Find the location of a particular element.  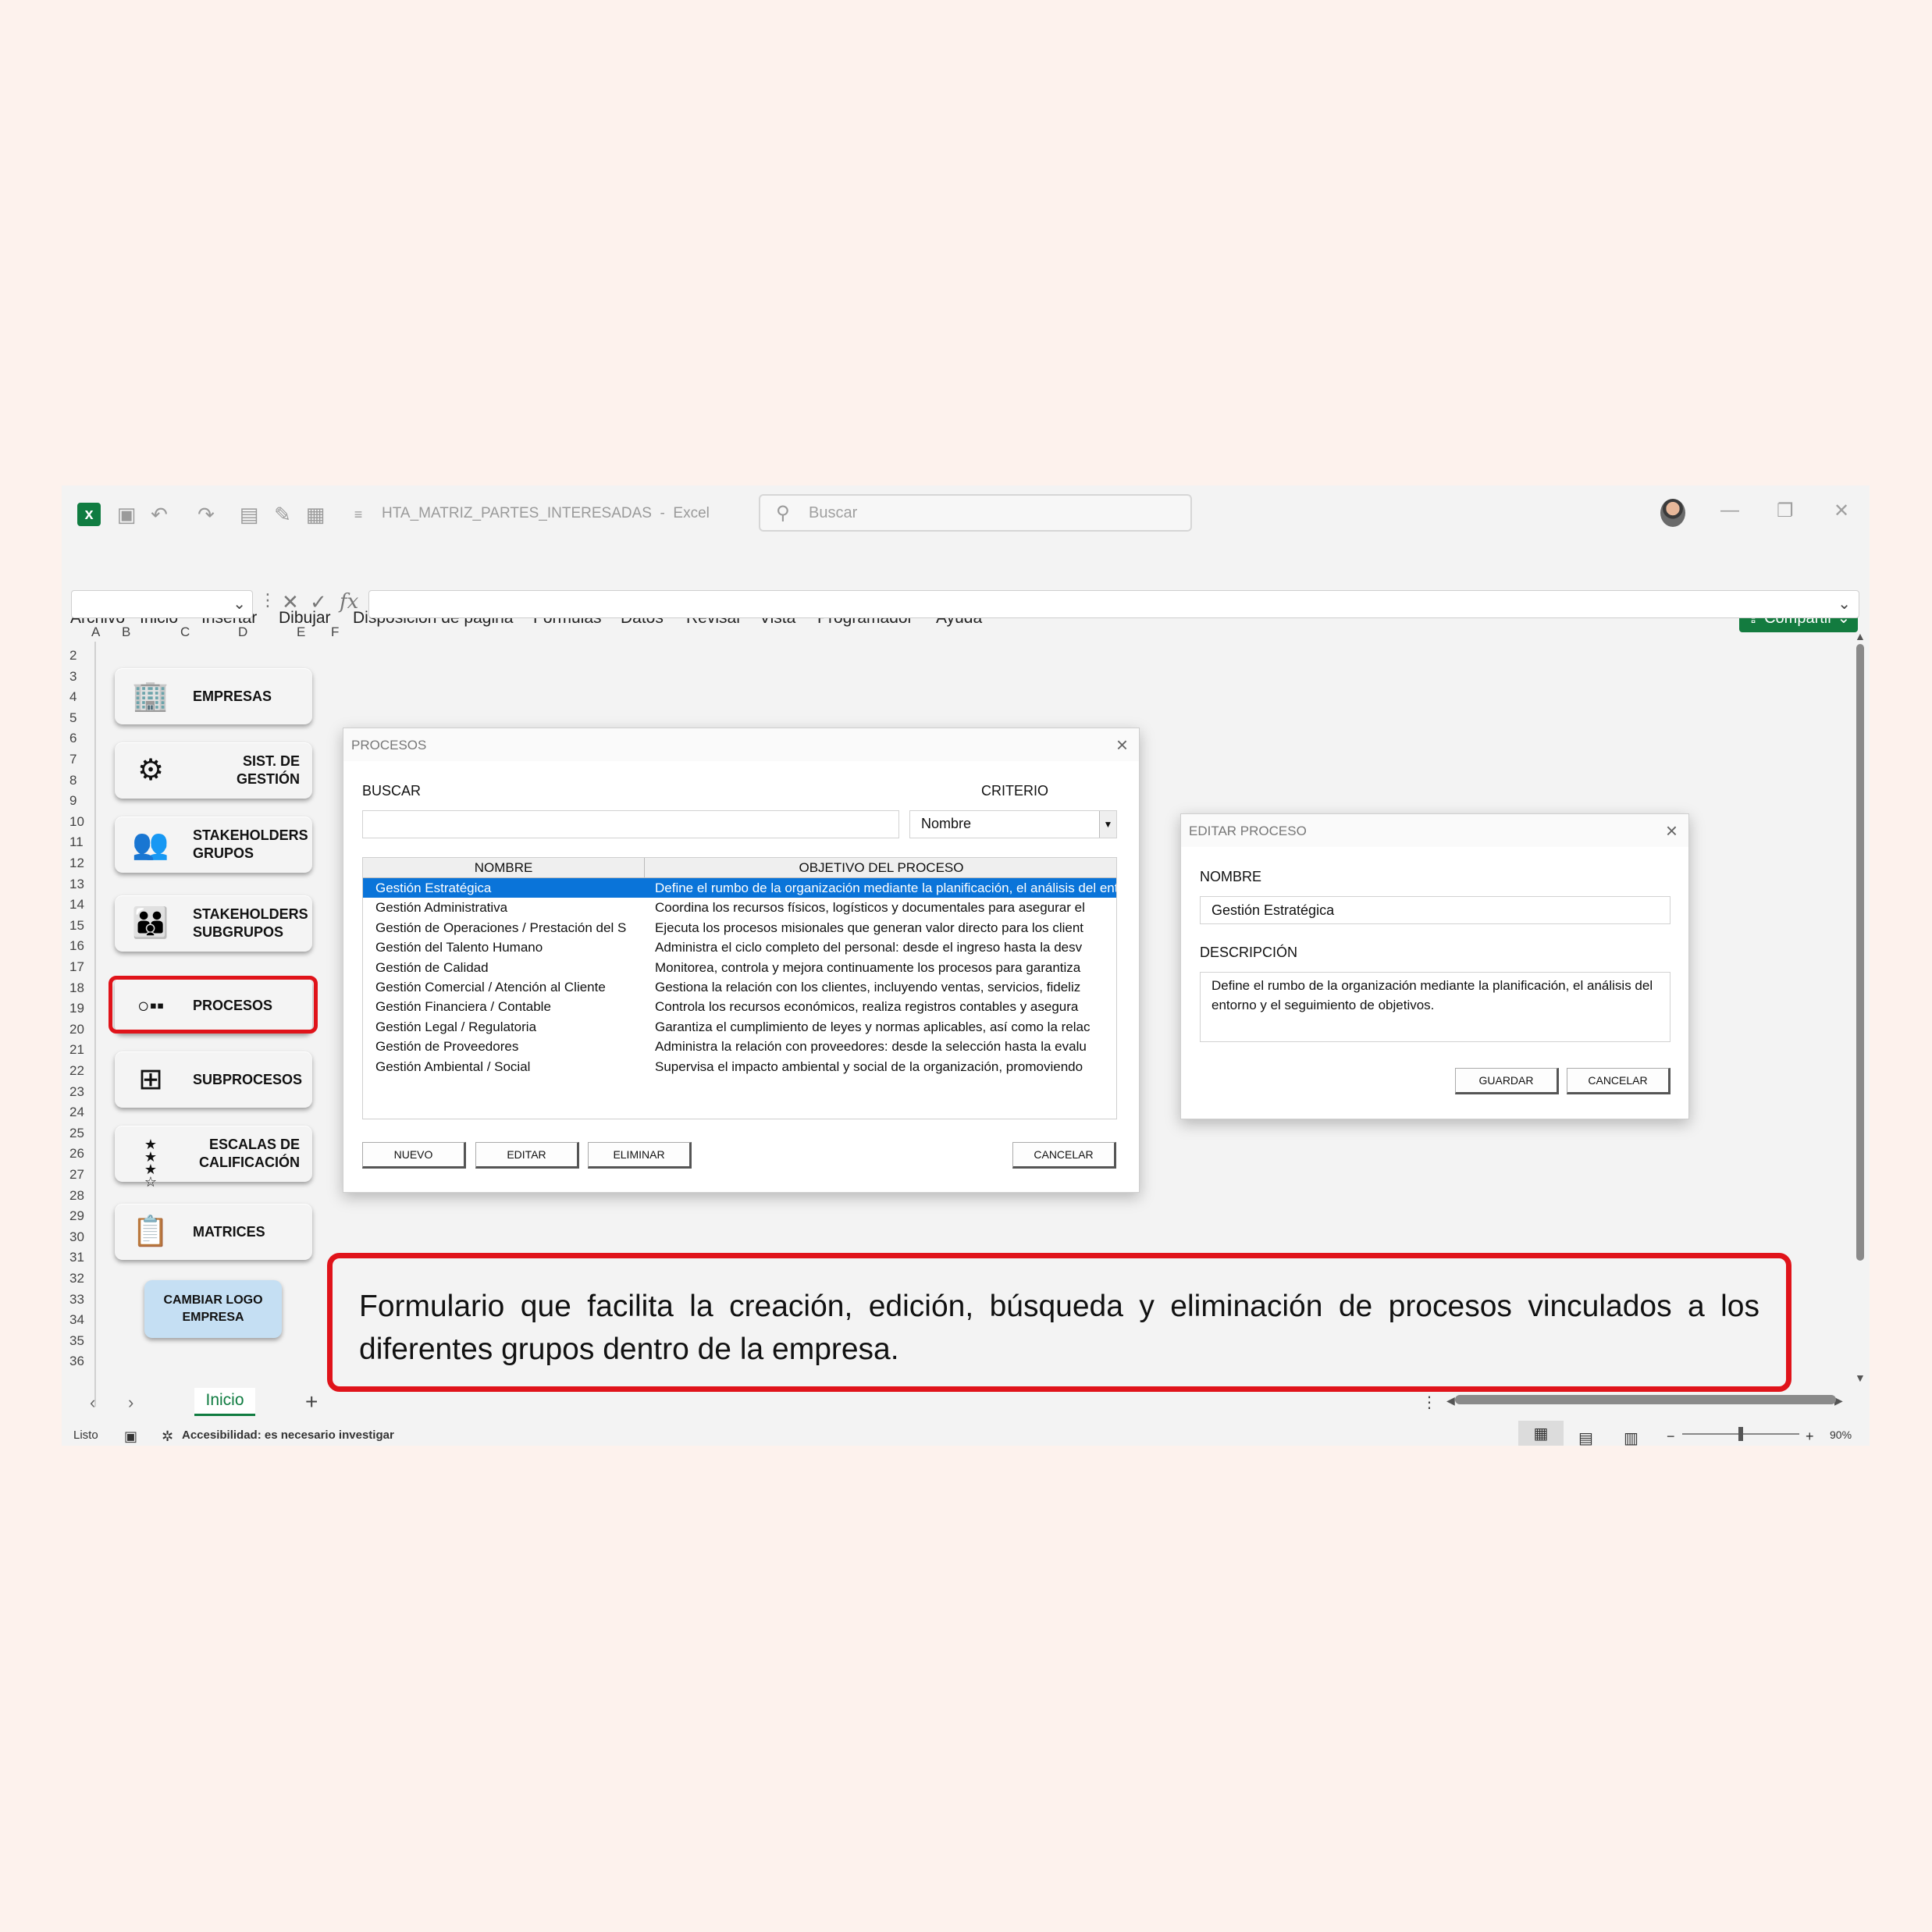

customize-toolbar-icon: ≡ is located at coordinates (358, 514).